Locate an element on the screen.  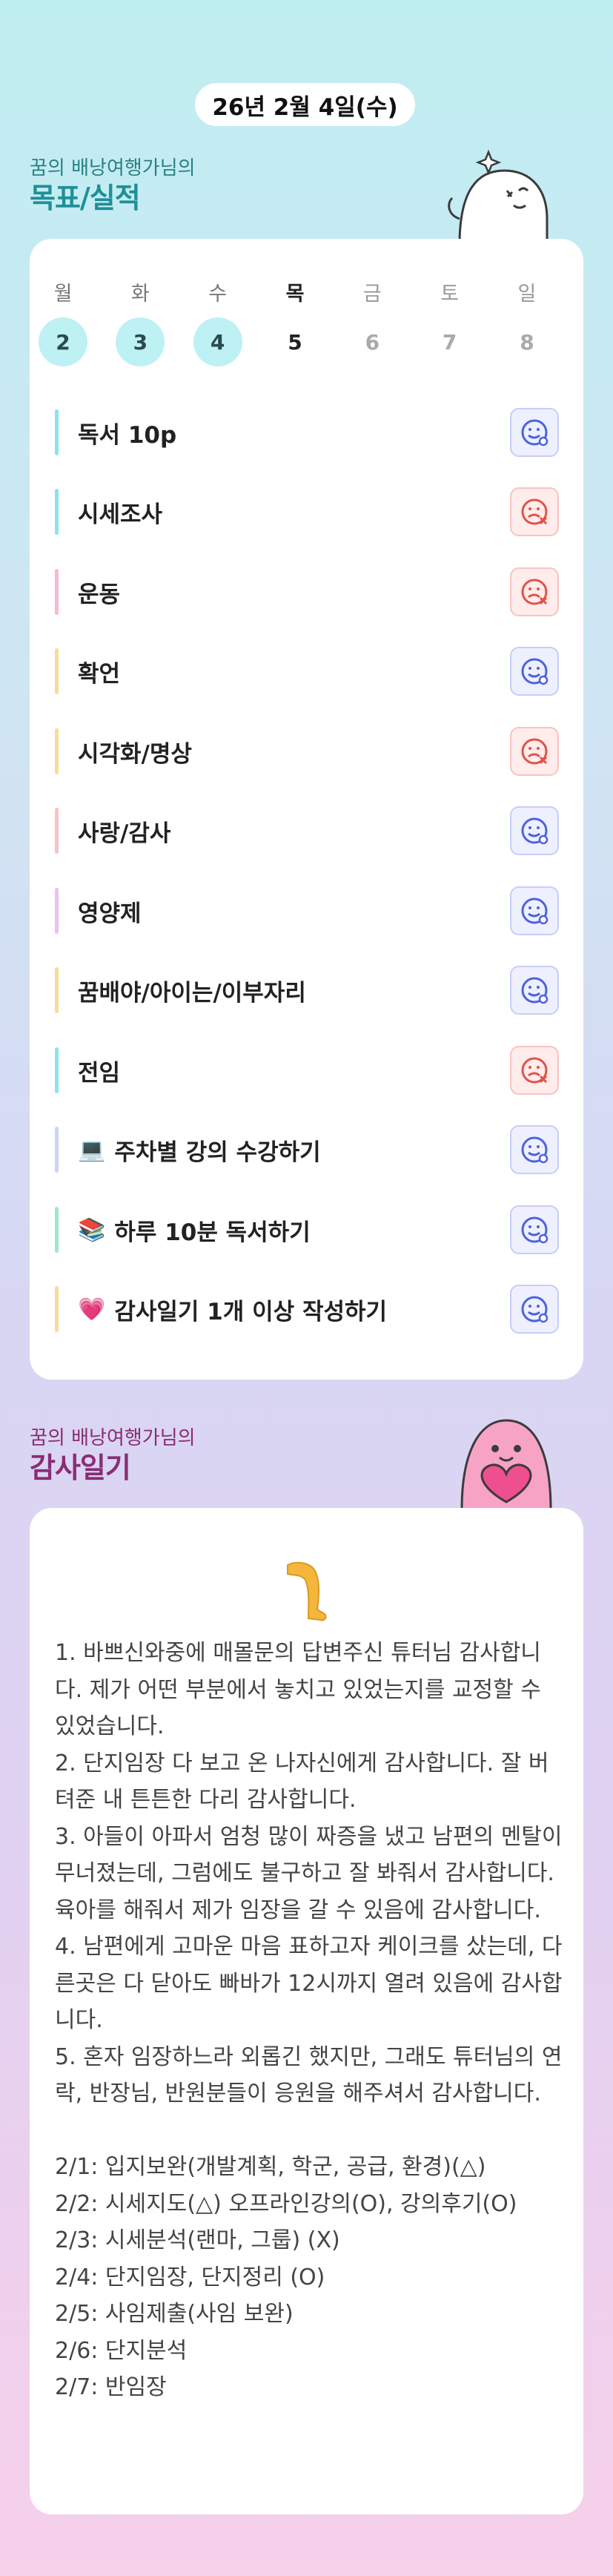
week-day-name: 월 is located at coordinates (63, 294).